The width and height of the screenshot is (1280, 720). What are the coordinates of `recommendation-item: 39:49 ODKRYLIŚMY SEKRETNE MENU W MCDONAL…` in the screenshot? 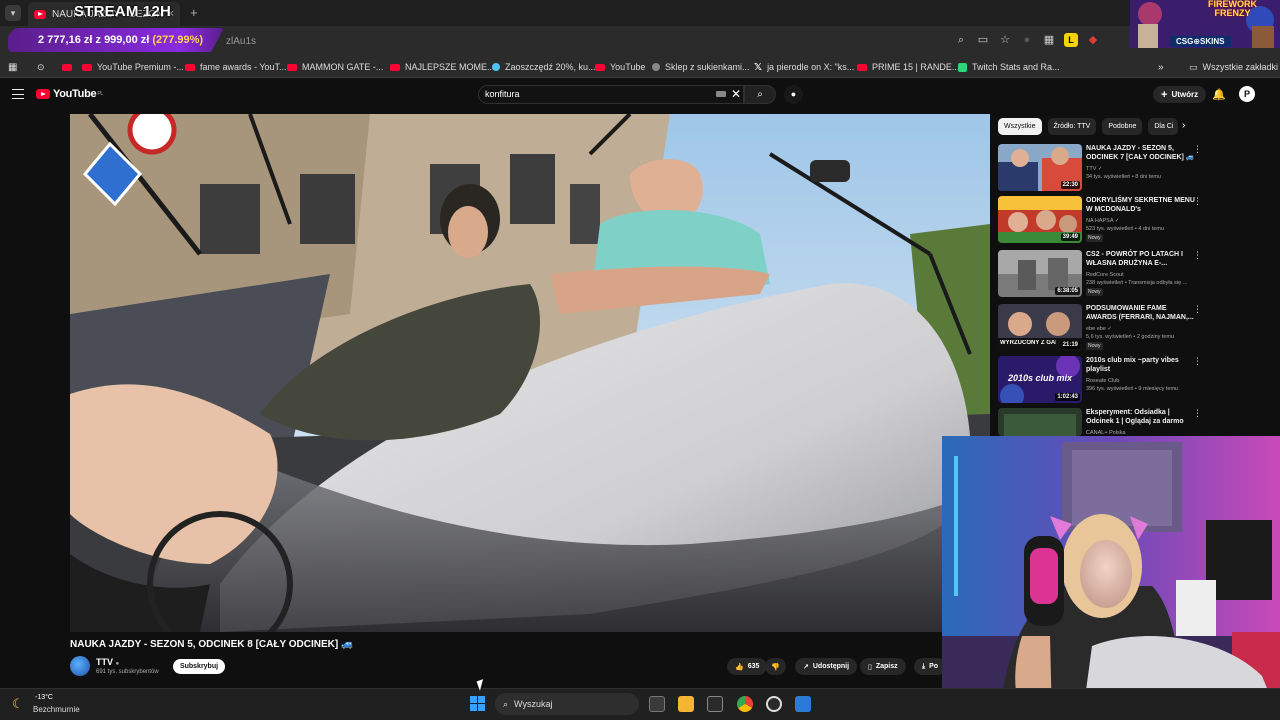 It's located at (1100, 221).